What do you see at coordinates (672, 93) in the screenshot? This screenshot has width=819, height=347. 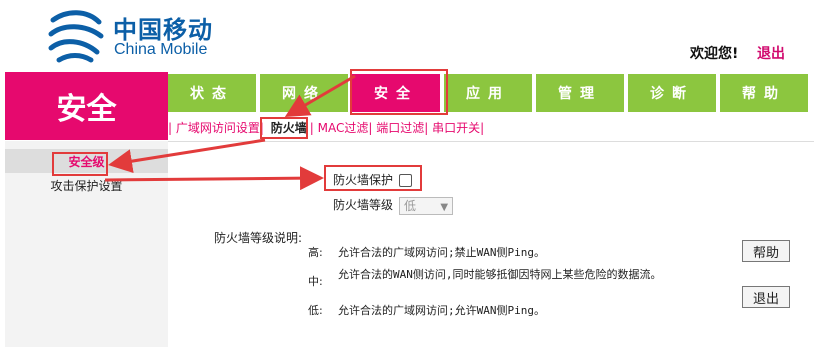 I see `tab-diagnosis: 诊断` at bounding box center [672, 93].